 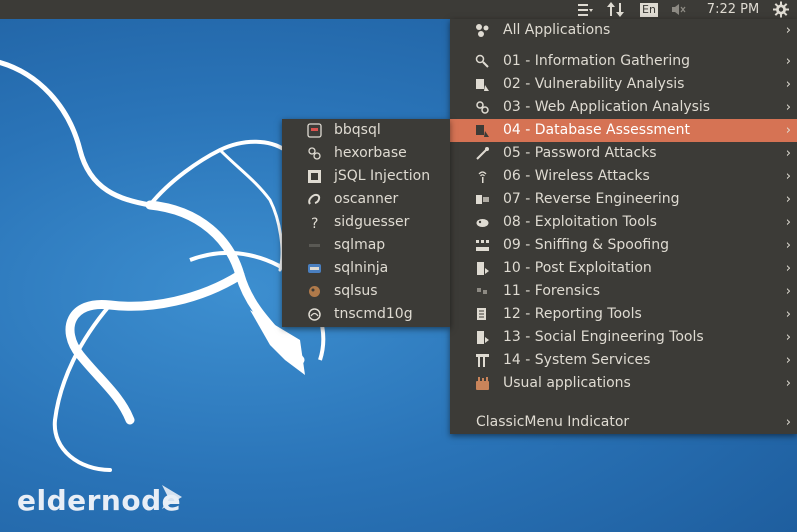 I want to click on menu-item-label: 04 - Database Assessment, so click(x=596, y=130).